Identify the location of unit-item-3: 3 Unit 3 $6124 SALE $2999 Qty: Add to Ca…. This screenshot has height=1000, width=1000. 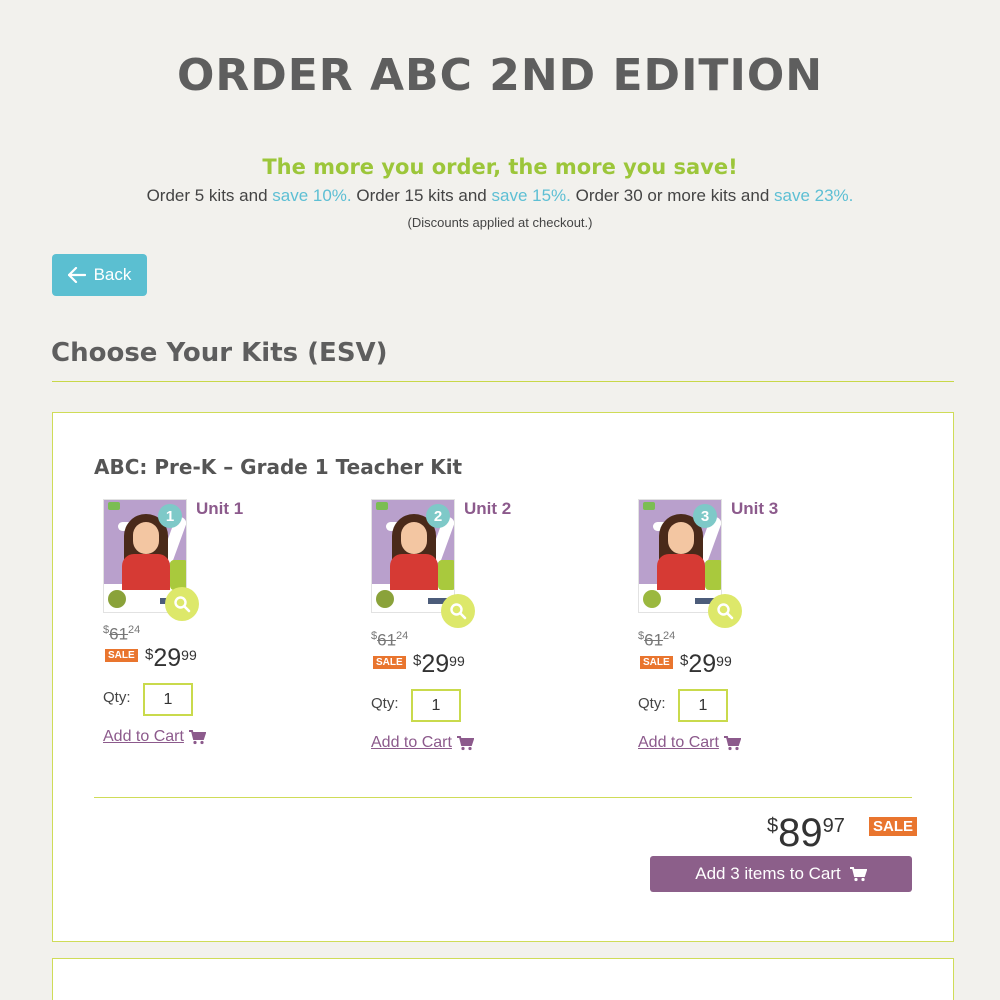
(755, 629).